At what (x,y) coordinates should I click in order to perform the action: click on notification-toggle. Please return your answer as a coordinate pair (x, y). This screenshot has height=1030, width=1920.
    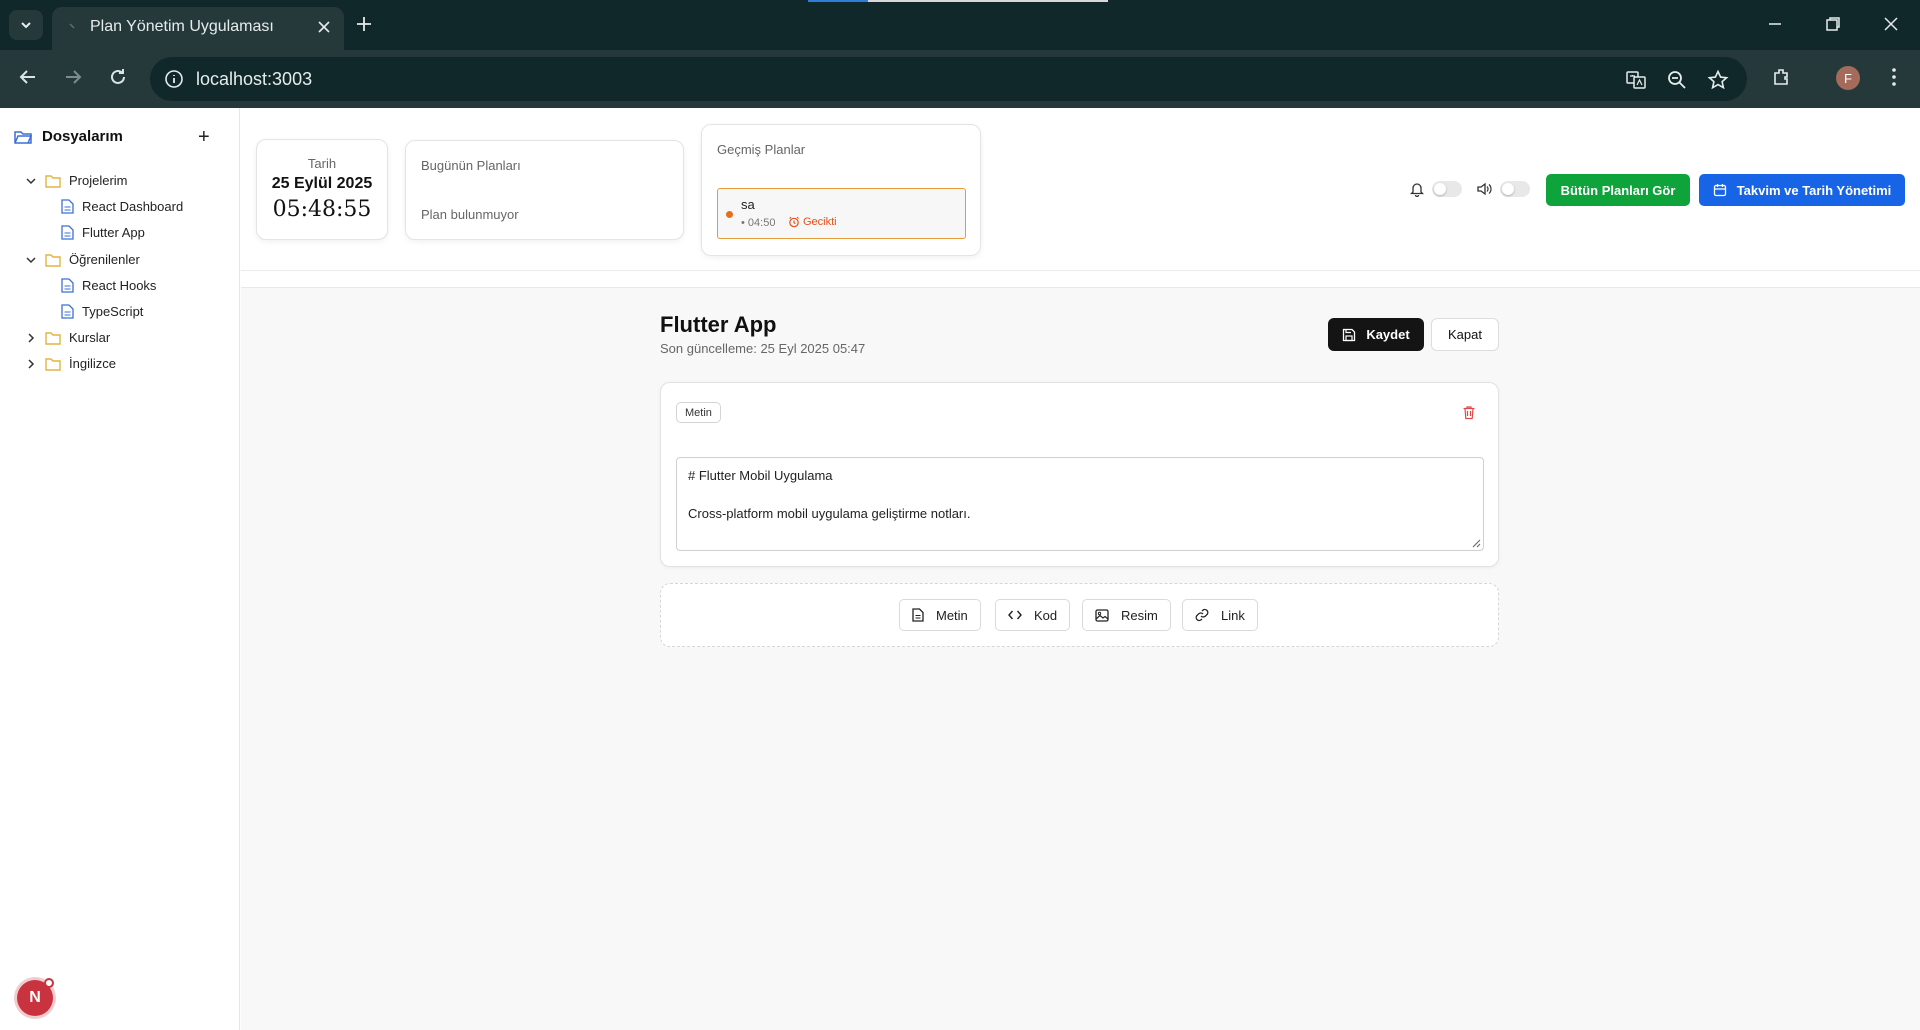
    Looking at the image, I should click on (1447, 189).